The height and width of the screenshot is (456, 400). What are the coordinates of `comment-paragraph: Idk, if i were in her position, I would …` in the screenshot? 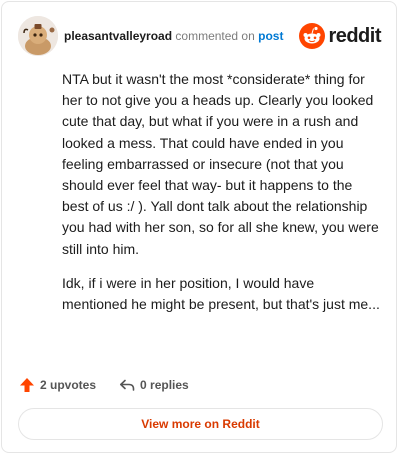 It's located at (221, 293).